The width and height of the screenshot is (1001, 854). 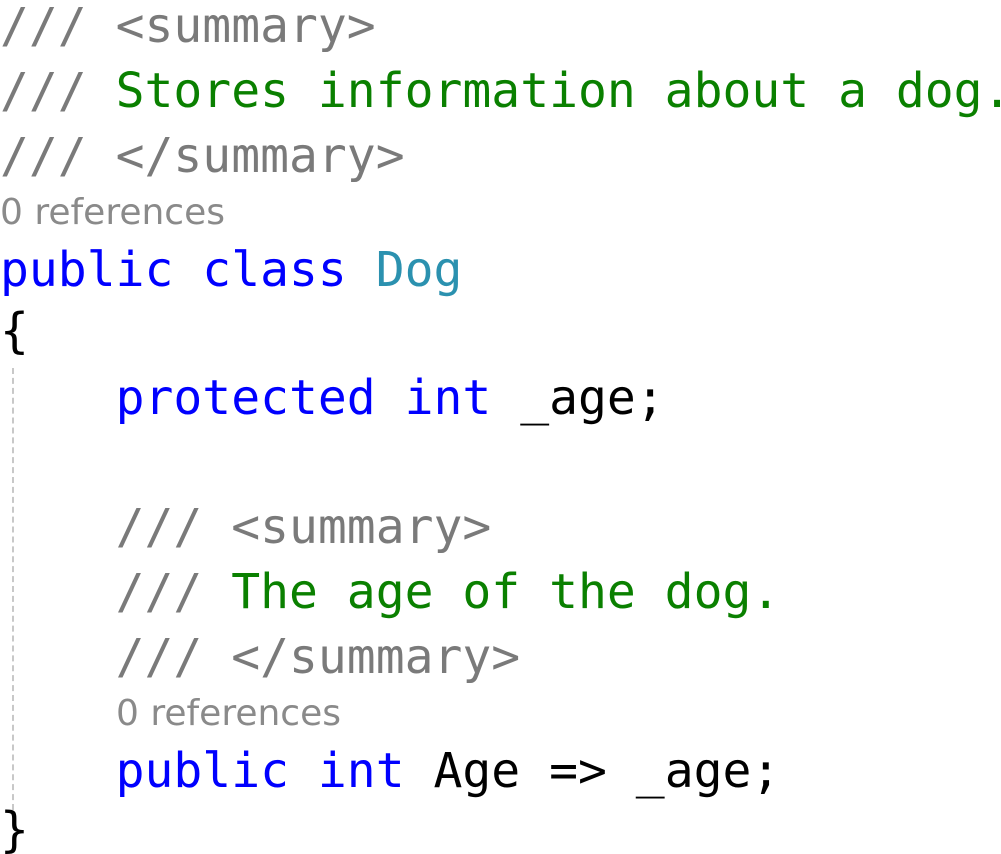 I want to click on code-line-open-brace: {, so click(x=14, y=331).